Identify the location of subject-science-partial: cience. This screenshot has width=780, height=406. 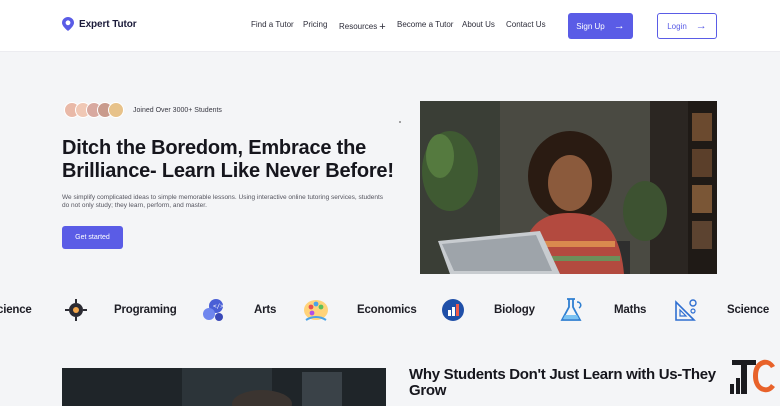
(16, 310).